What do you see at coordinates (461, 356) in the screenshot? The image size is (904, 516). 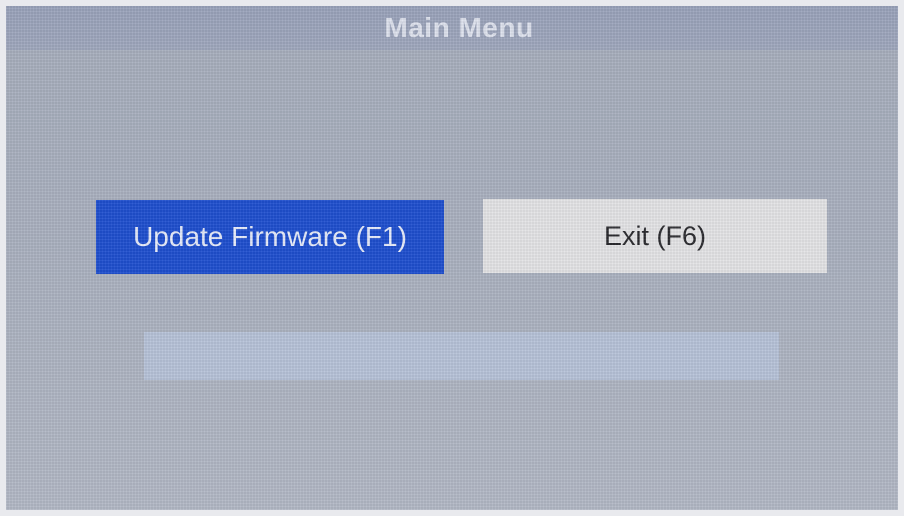 I see `progress-bar` at bounding box center [461, 356].